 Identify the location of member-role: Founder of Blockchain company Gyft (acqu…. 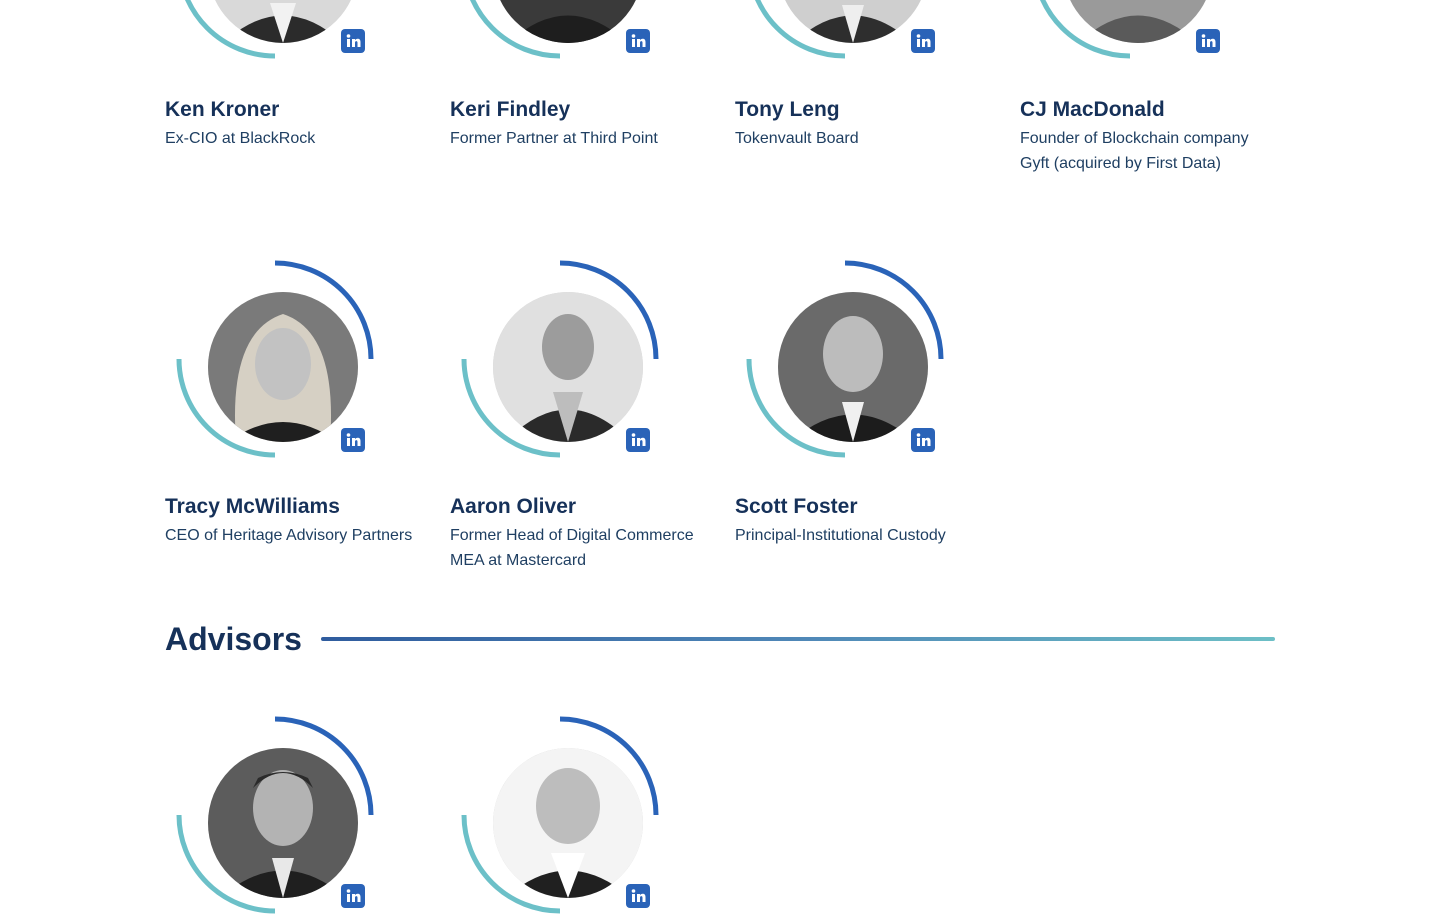
(1134, 151).